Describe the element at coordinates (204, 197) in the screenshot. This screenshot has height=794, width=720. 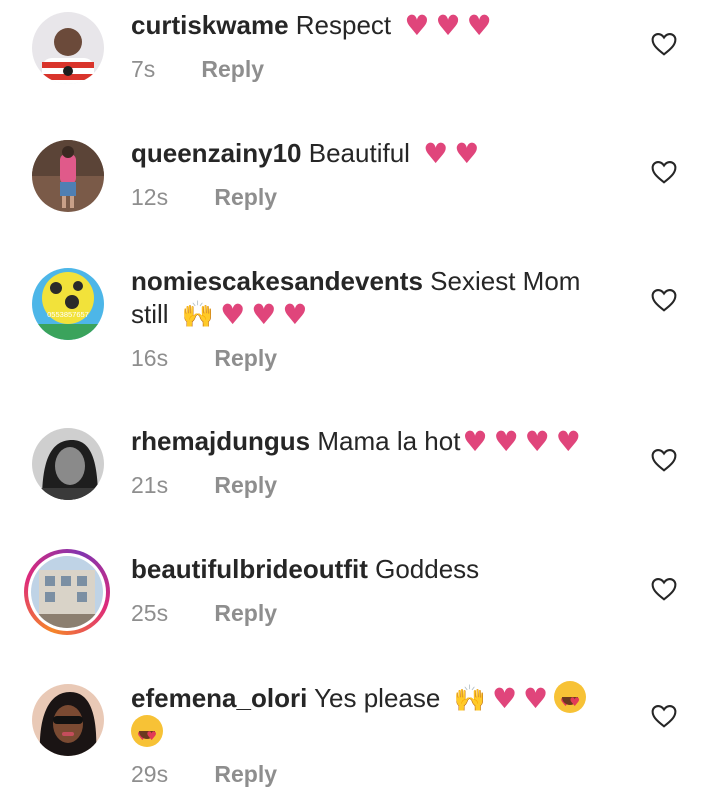
I see `comment-meta: 12s Reply` at that location.